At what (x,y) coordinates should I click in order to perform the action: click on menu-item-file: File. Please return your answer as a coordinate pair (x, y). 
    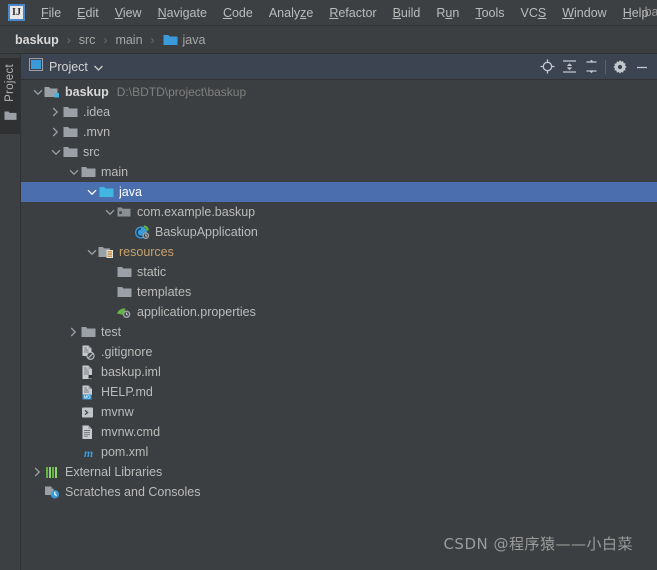
    Looking at the image, I should click on (51, 13).